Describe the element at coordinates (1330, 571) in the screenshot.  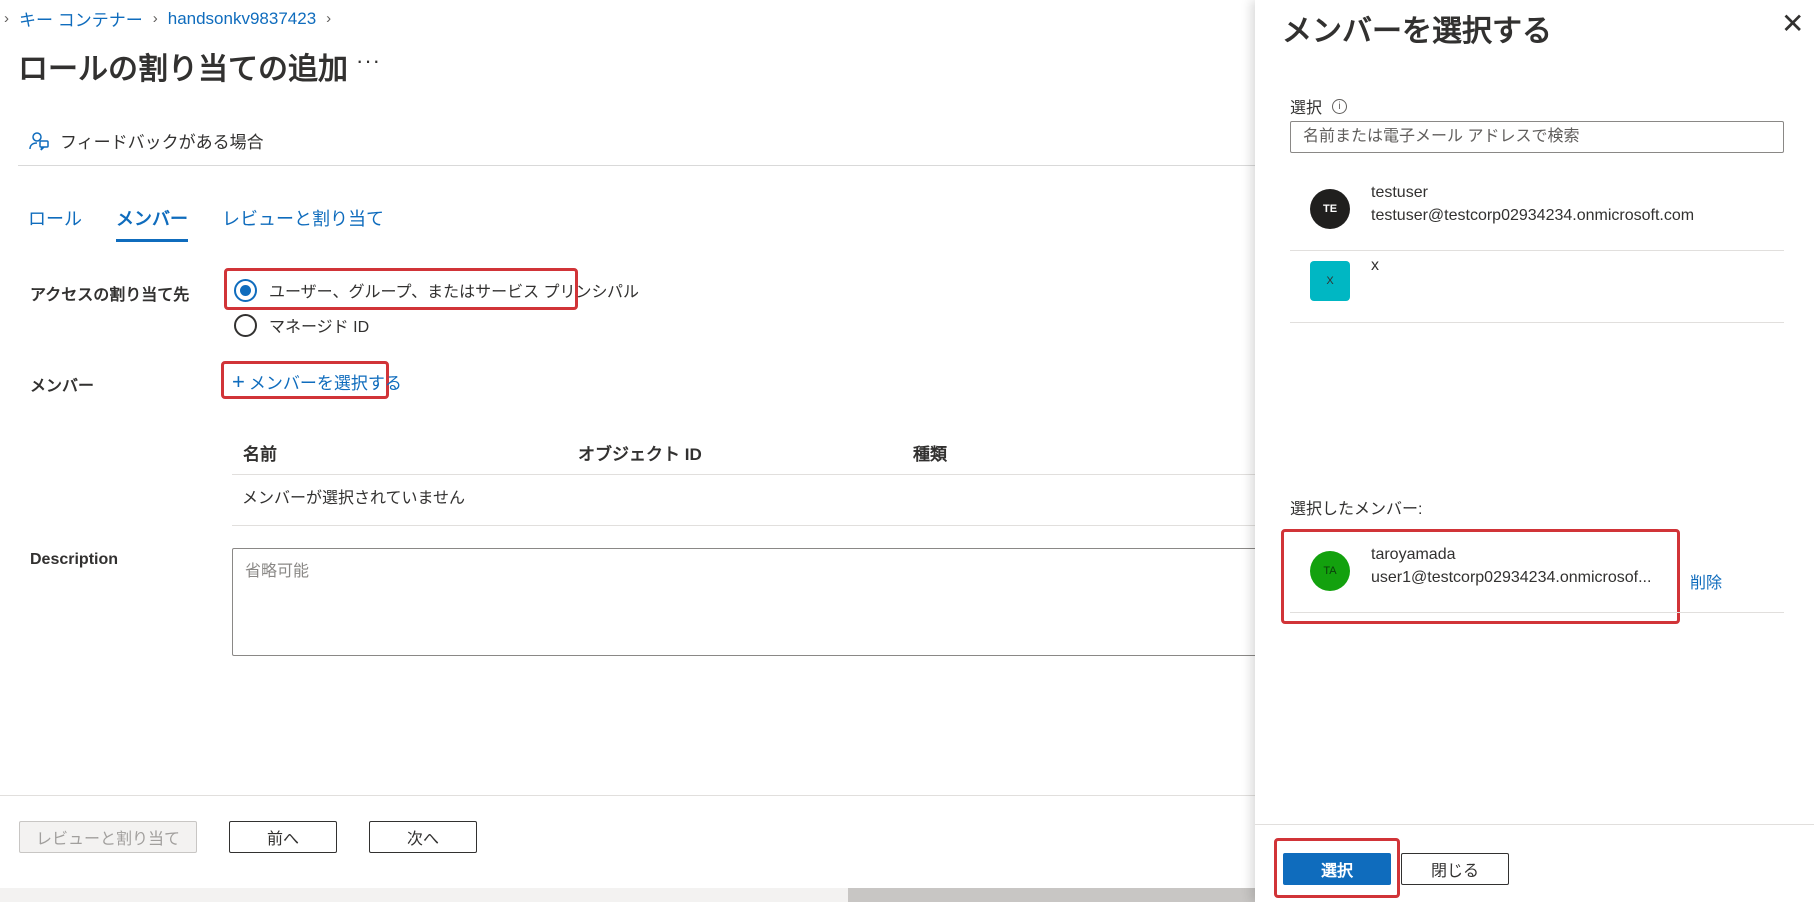
I see `avatar: TA` at that location.